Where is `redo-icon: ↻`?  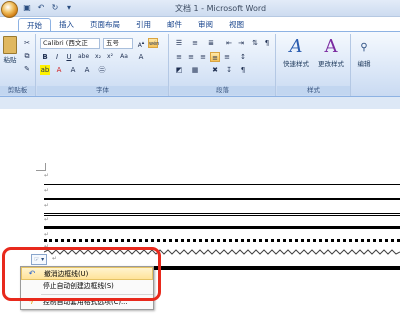 redo-icon: ↻ is located at coordinates (55, 8).